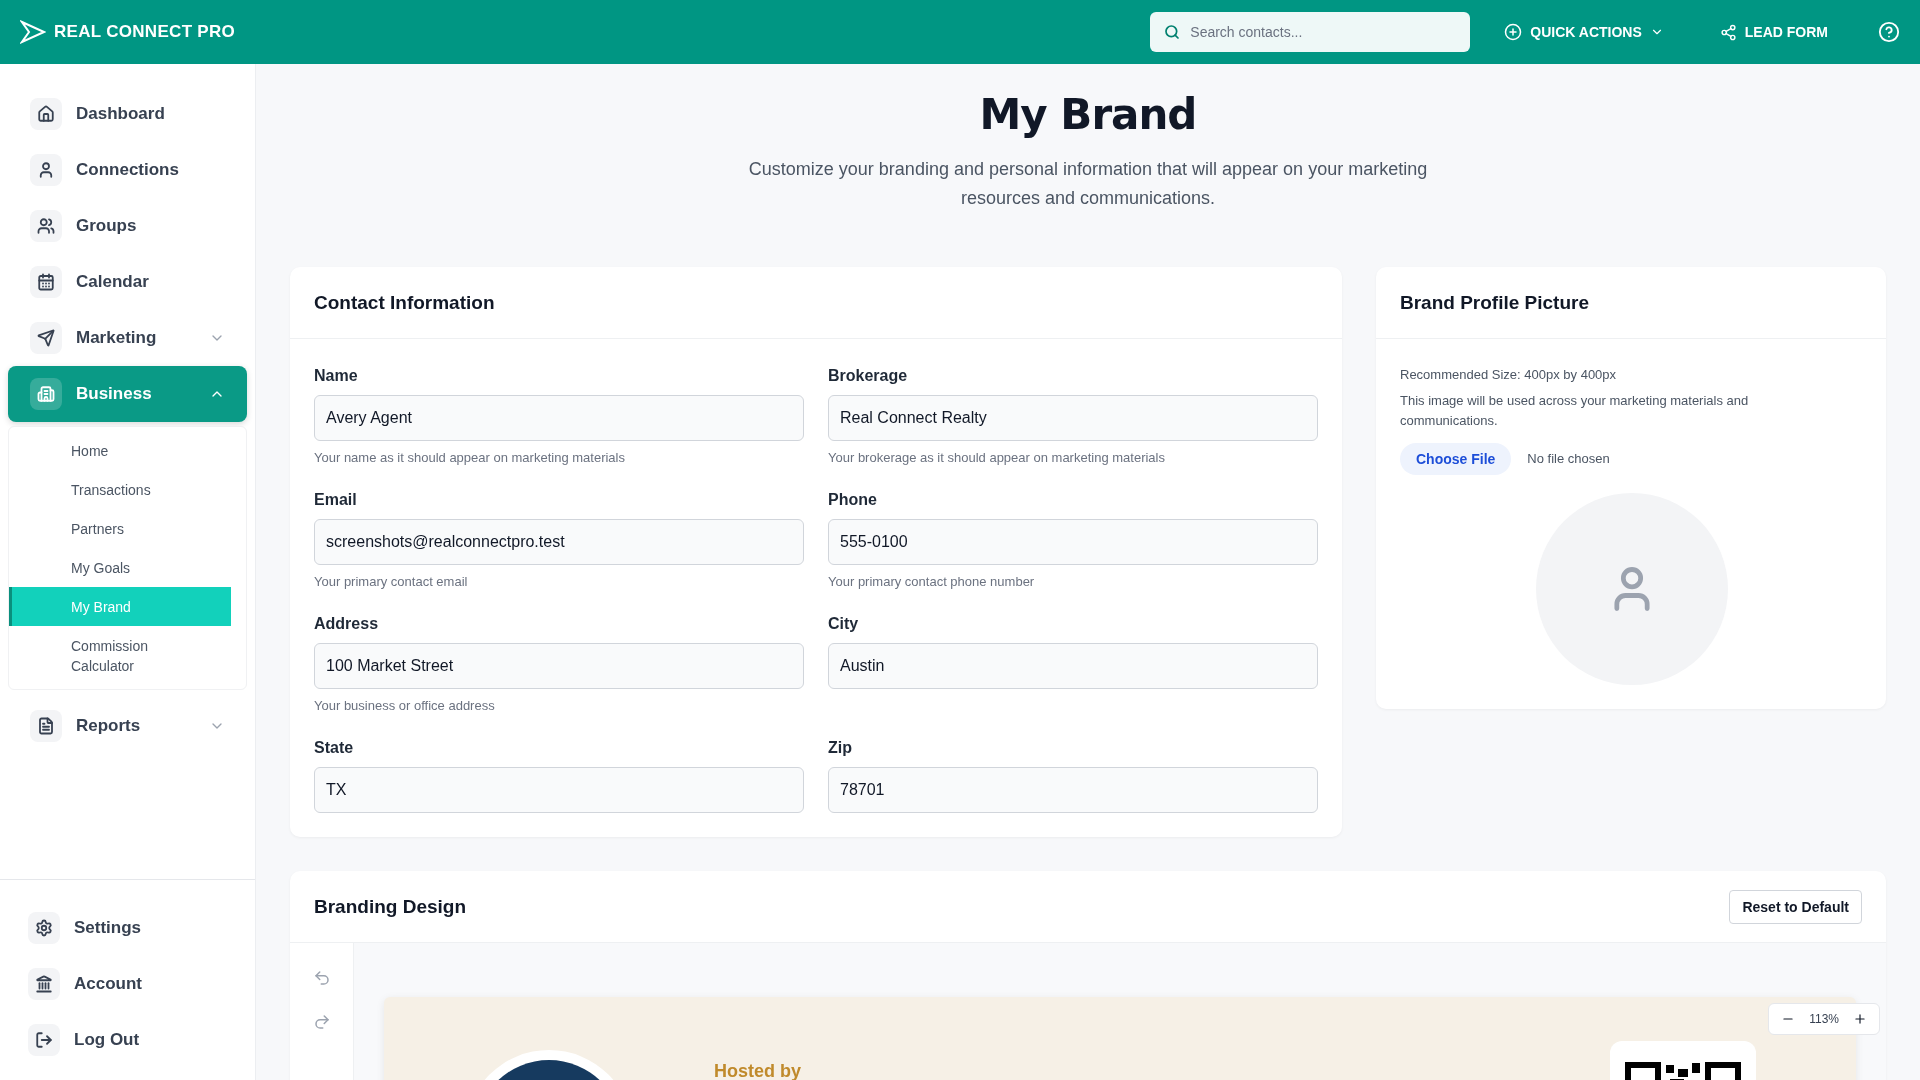 This screenshot has height=1080, width=1920. I want to click on field-label: Phone, so click(853, 500).